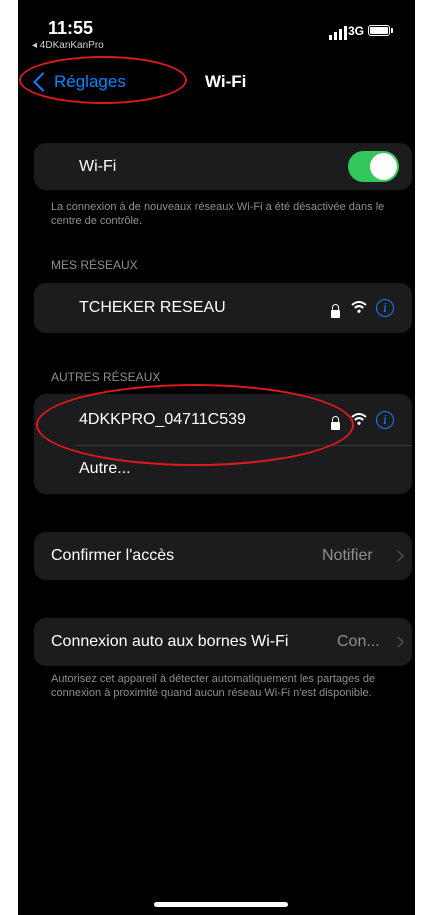 The width and height of the screenshot is (426, 915). Describe the element at coordinates (94, 265) in the screenshot. I see `my-networks-header: MES RÉSEAUX` at that location.